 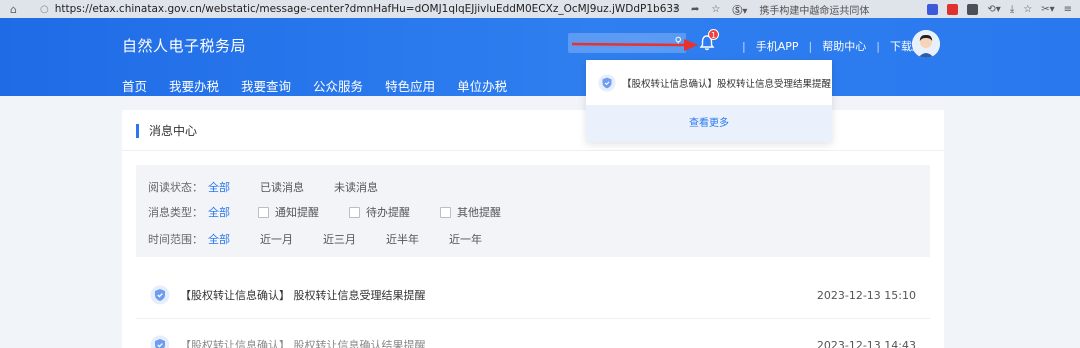 I want to click on star-icon: ☆, so click(x=715, y=9).